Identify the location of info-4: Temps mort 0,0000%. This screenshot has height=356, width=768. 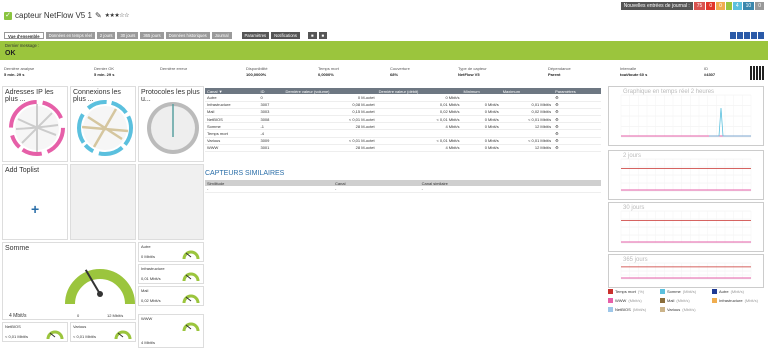
(328, 71).